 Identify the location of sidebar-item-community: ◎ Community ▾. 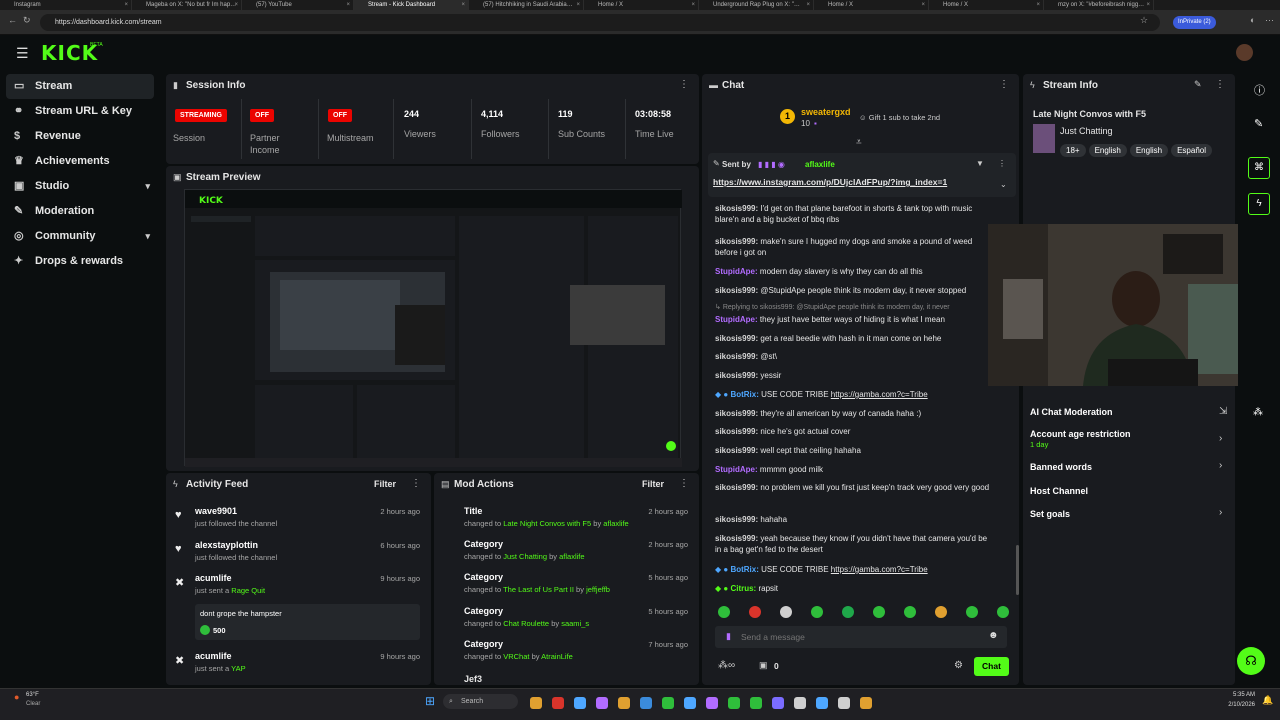
(80, 236).